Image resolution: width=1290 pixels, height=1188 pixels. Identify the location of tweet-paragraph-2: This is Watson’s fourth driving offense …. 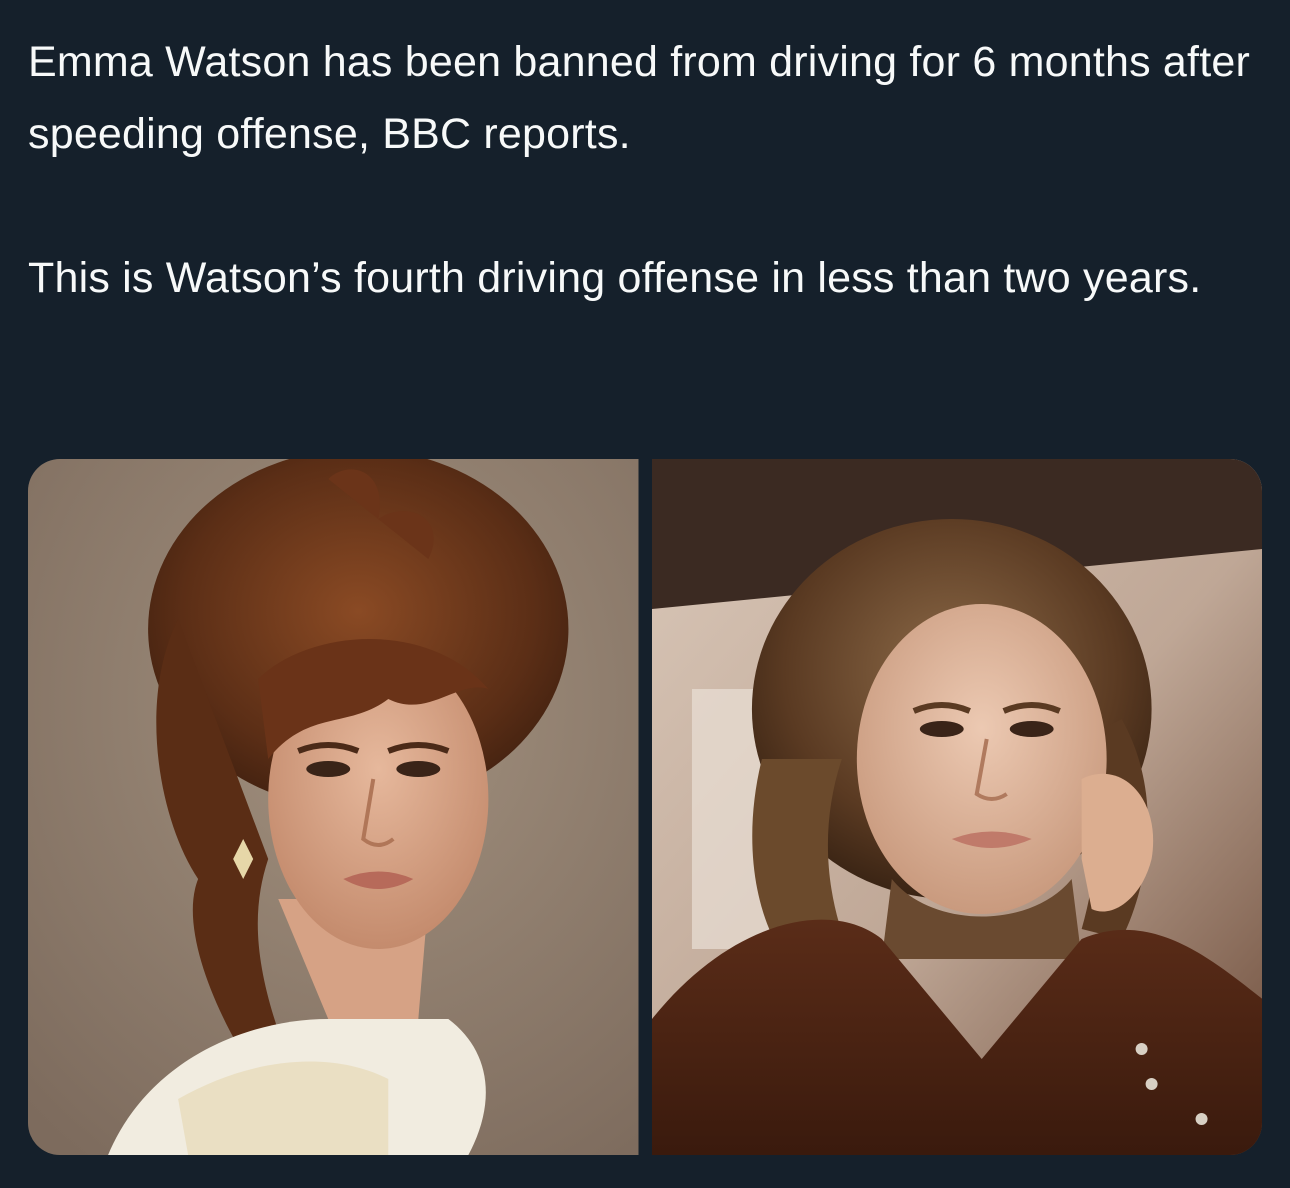
(615, 278).